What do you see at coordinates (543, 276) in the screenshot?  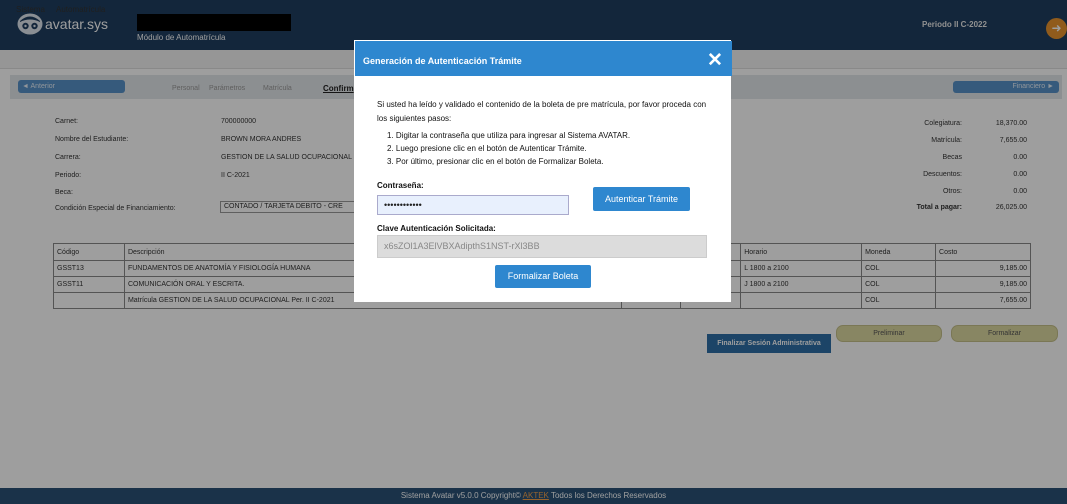 I see `formalize-boleta-button: Formalizar Boleta` at bounding box center [543, 276].